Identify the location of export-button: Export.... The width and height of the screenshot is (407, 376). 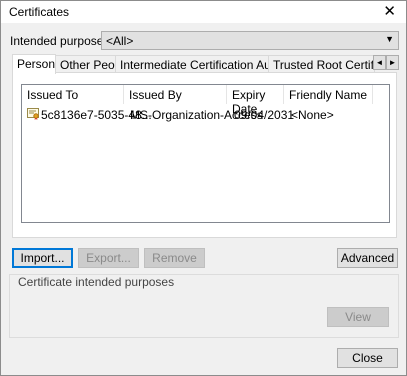
(108, 258).